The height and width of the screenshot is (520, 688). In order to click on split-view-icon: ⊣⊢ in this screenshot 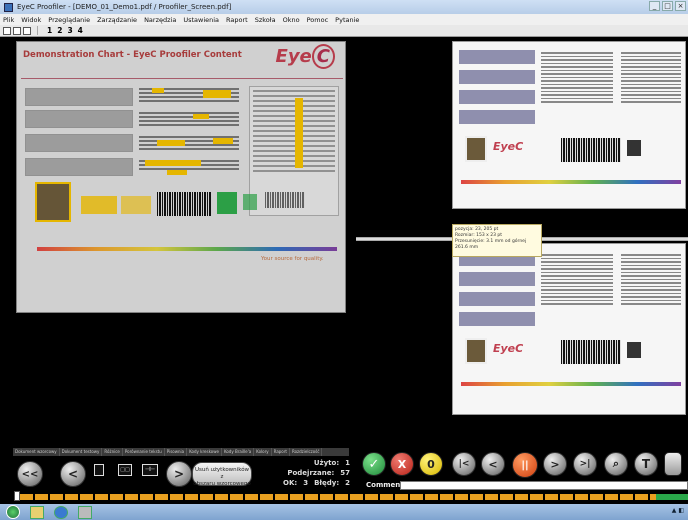, I will do `click(150, 470)`.